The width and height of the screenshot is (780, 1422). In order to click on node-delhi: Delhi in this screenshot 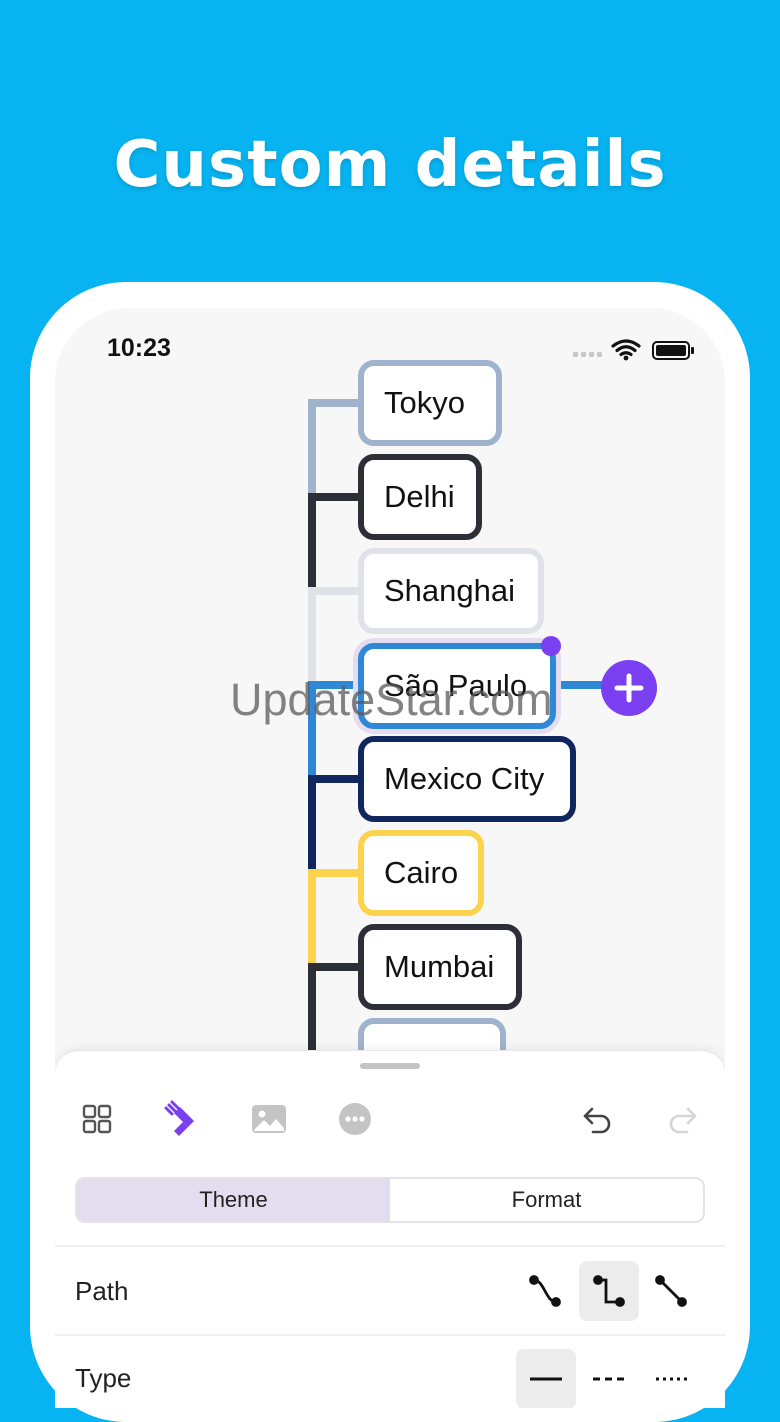, I will do `click(420, 497)`.